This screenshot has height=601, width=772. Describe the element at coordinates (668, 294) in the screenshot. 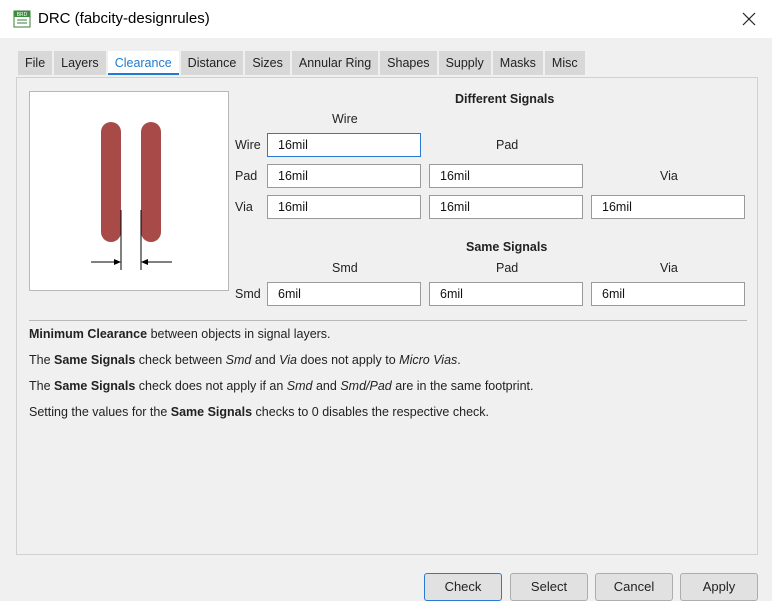

I see `smd-via-clearance-input: 6mil` at that location.